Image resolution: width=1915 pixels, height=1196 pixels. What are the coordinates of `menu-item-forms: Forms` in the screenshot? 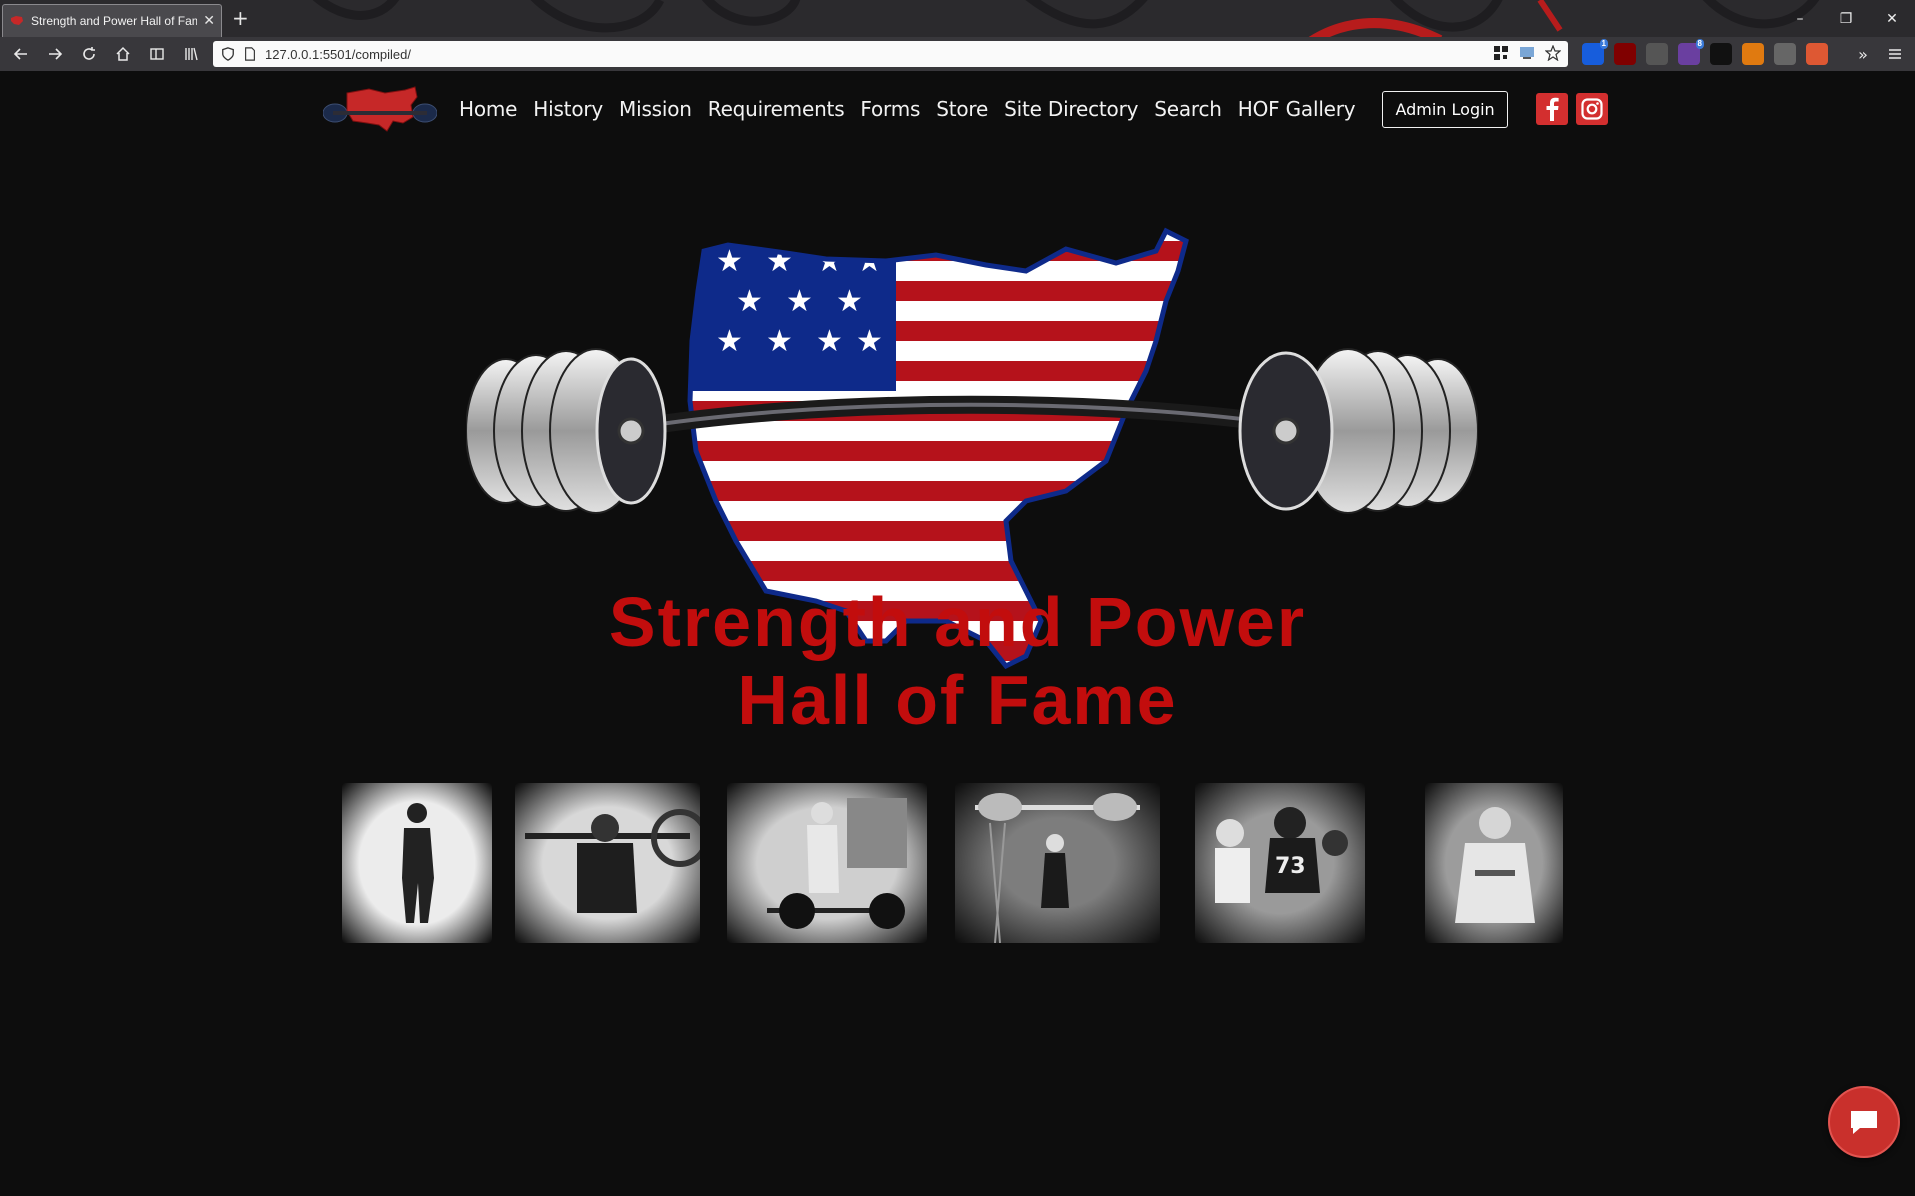 It's located at (890, 109).